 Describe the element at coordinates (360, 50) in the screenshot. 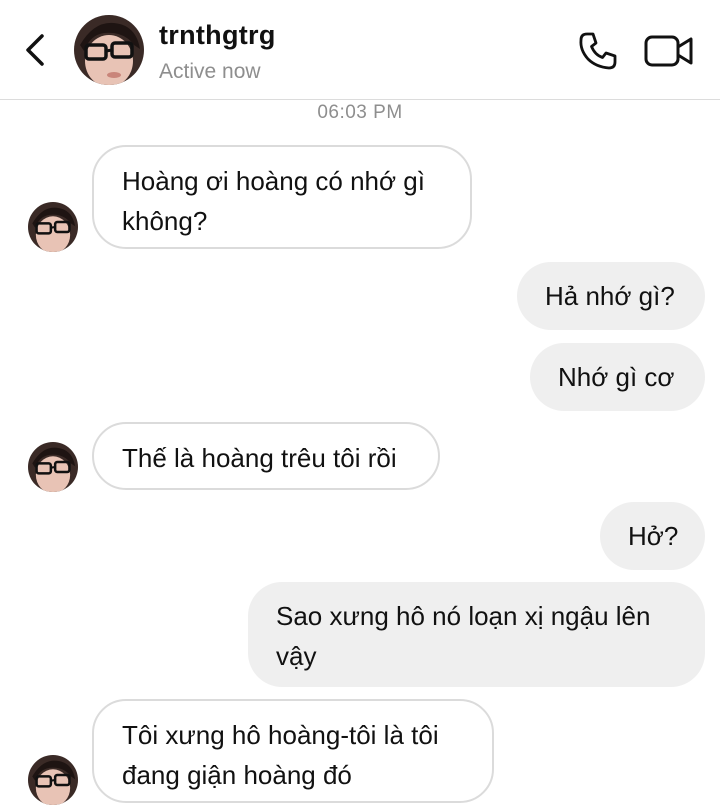

I see `chat-header: trnthgtrg Active now` at that location.